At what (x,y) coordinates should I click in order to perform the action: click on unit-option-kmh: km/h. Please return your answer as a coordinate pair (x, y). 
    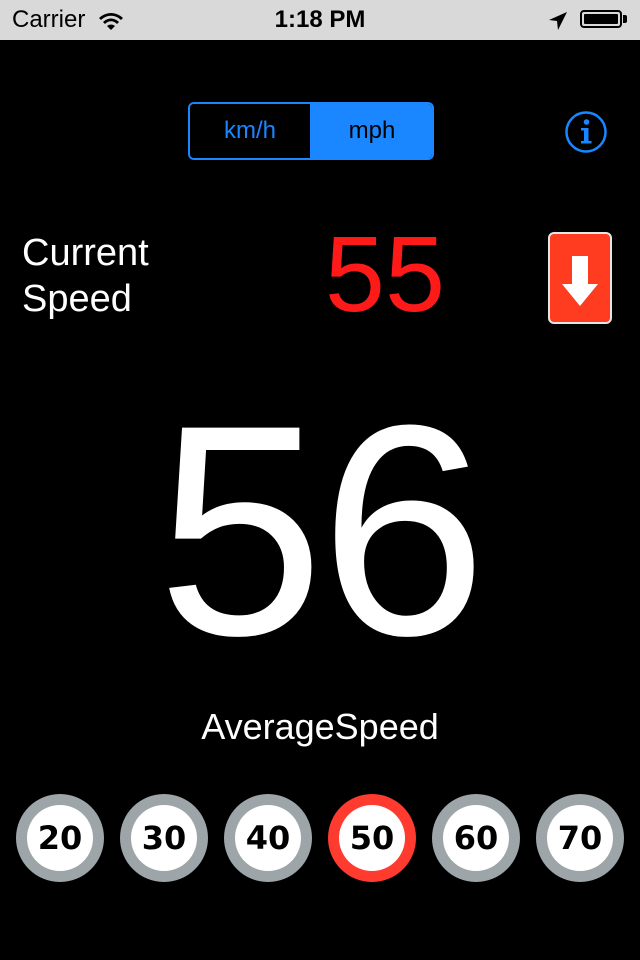
    Looking at the image, I should click on (250, 131).